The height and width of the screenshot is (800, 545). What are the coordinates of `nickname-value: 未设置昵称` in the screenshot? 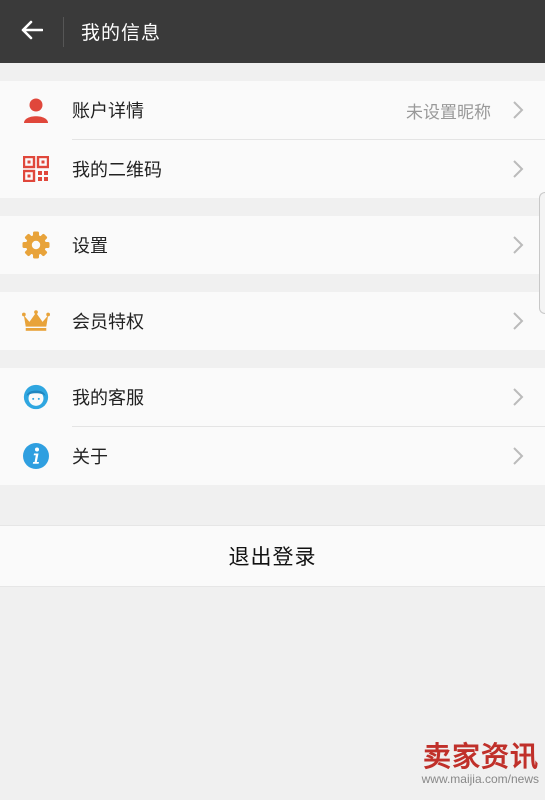 It's located at (448, 112).